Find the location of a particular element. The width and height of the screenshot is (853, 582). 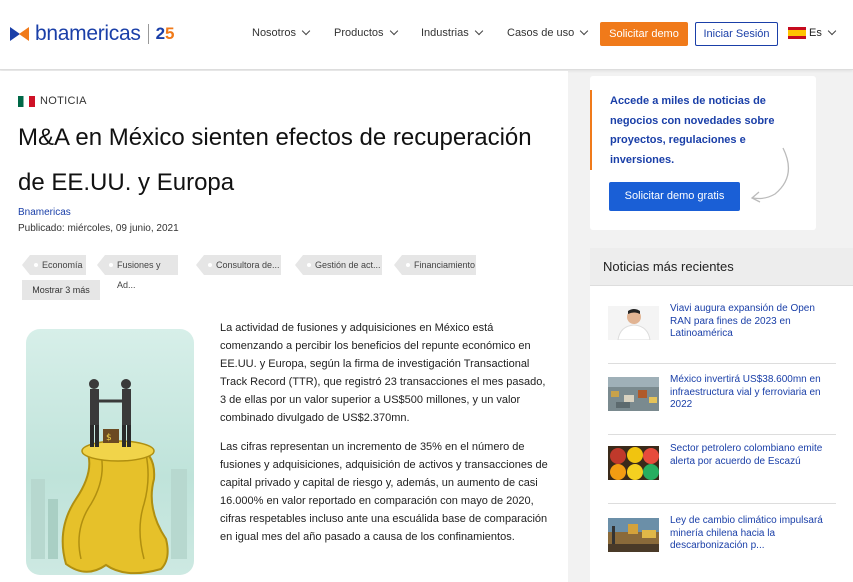

article-hero-image: $ is located at coordinates (110, 452).